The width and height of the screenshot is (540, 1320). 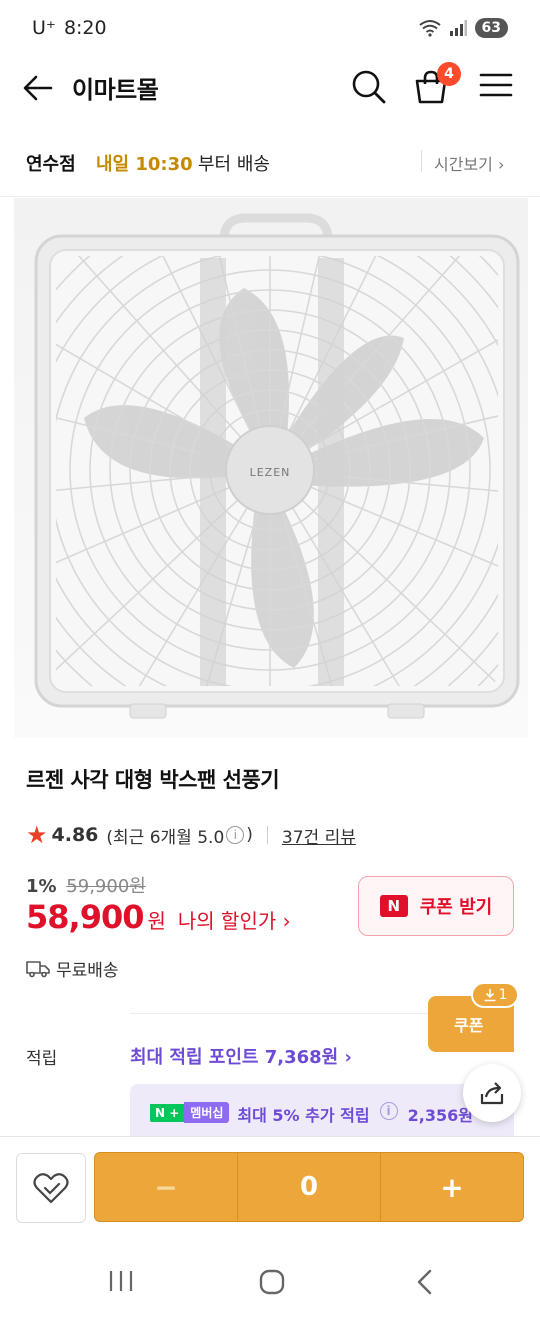 I want to click on search-button, so click(x=369, y=87).